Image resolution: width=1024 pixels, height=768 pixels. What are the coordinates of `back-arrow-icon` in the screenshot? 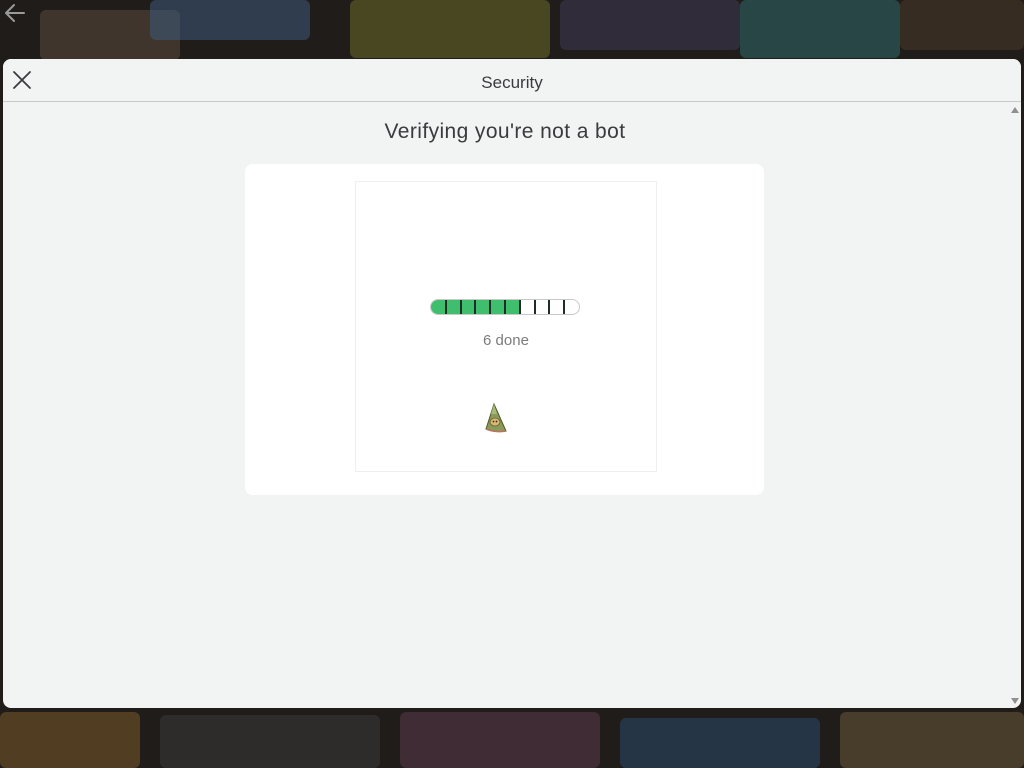 It's located at (15, 13).